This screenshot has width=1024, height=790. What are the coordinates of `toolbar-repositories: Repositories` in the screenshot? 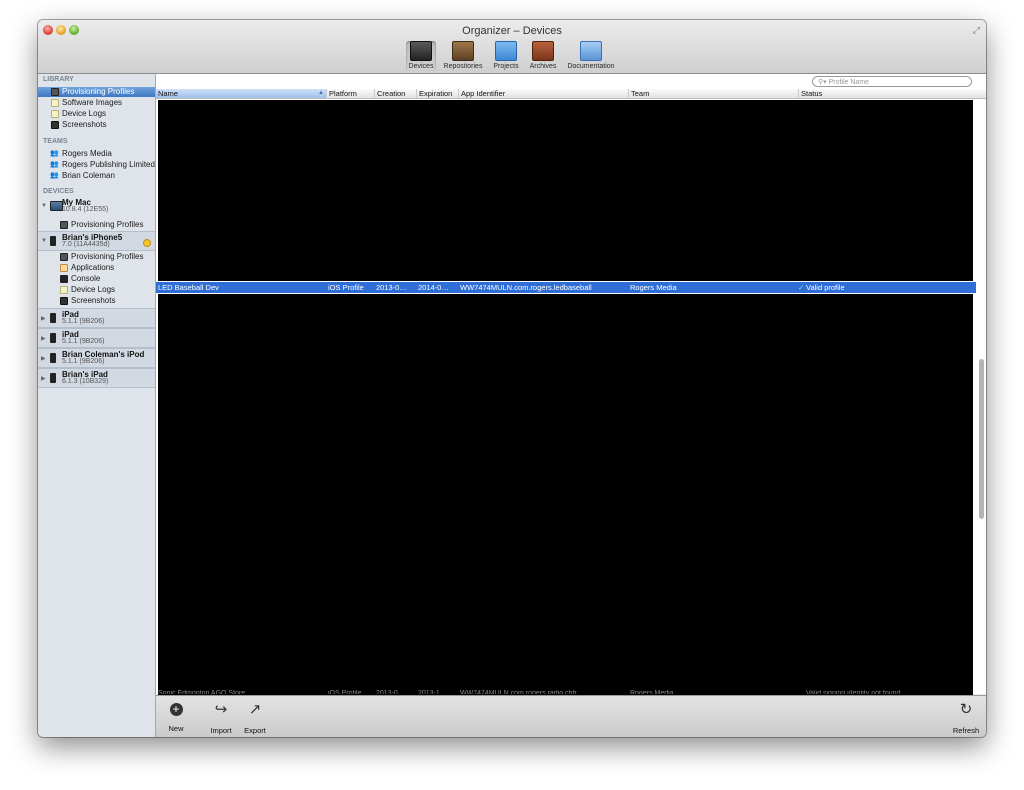 It's located at (463, 56).